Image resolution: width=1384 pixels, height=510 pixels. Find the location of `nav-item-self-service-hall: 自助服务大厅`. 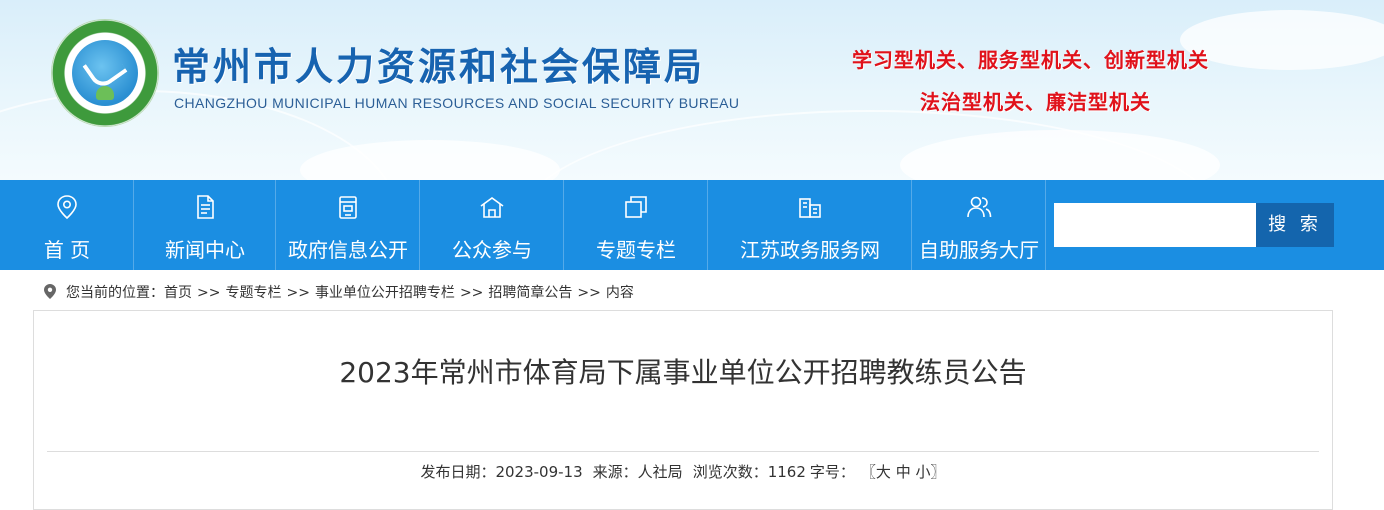

nav-item-self-service-hall: 自助服务大厅 is located at coordinates (979, 225).